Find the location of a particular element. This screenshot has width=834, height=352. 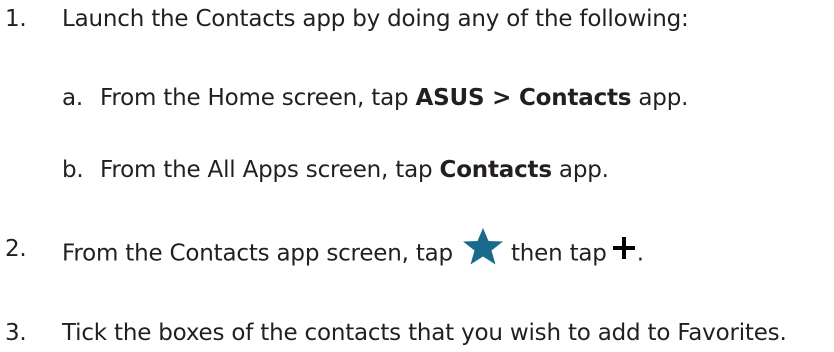

text-segment: then tap is located at coordinates (558, 253).